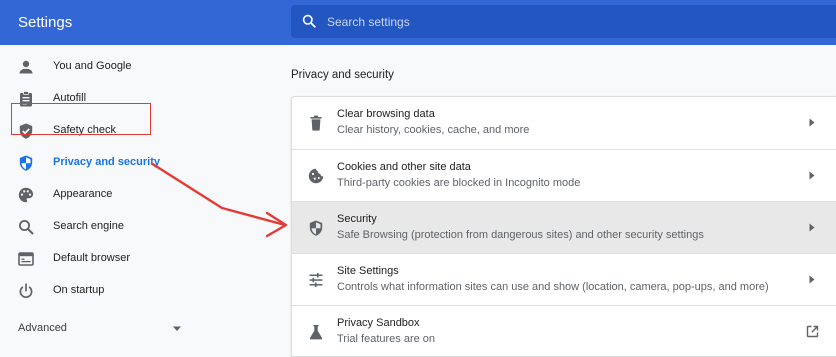 Image resolution: width=836 pixels, height=357 pixels. I want to click on sidebar-item-on-startup: On startup, so click(100, 291).